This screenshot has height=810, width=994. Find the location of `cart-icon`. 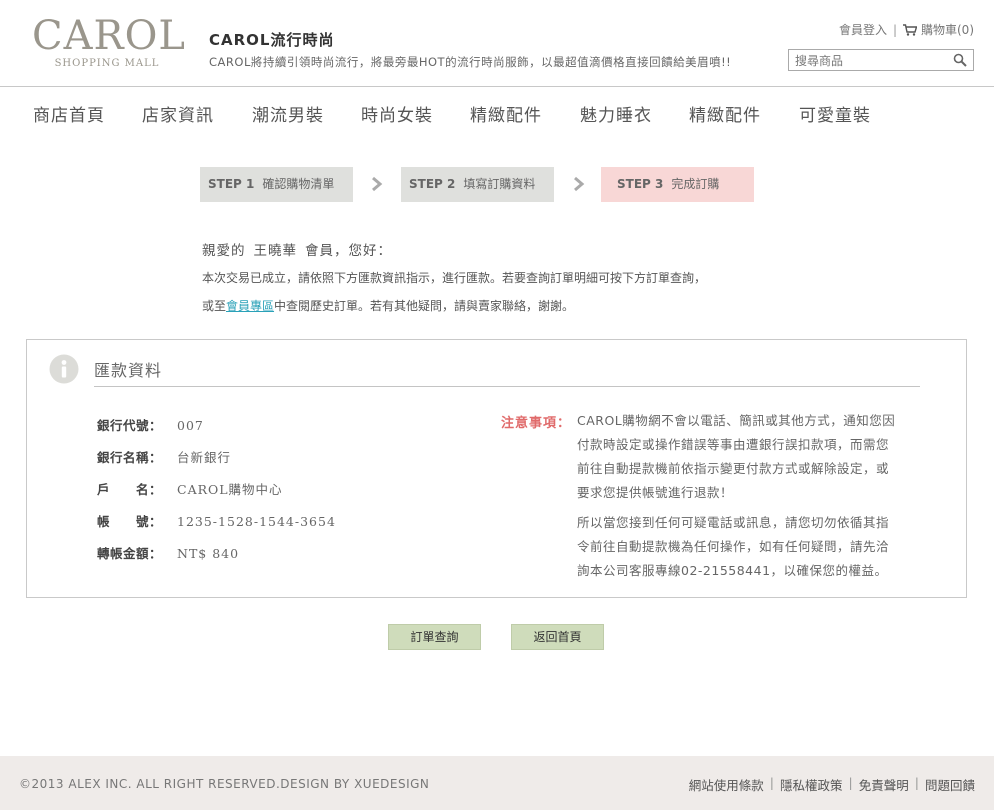

cart-icon is located at coordinates (910, 29).